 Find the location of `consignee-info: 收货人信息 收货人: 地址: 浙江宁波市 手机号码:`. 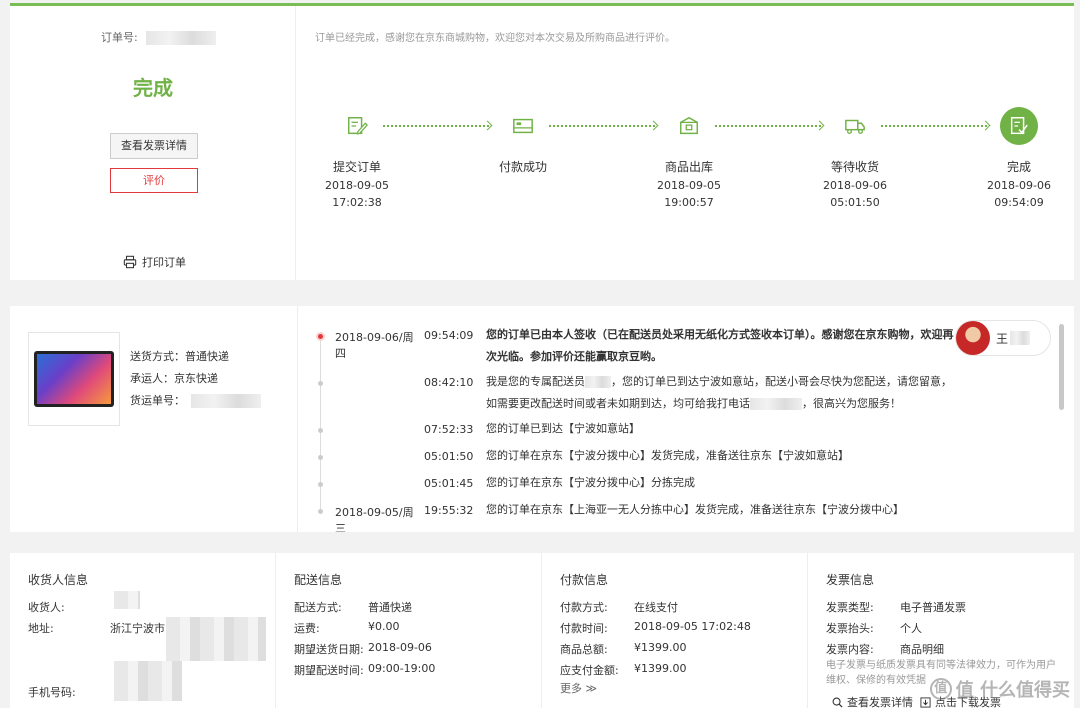

consignee-info: 收货人信息 收货人: 地址: 浙江宁波市 手机号码: is located at coordinates (143, 630).